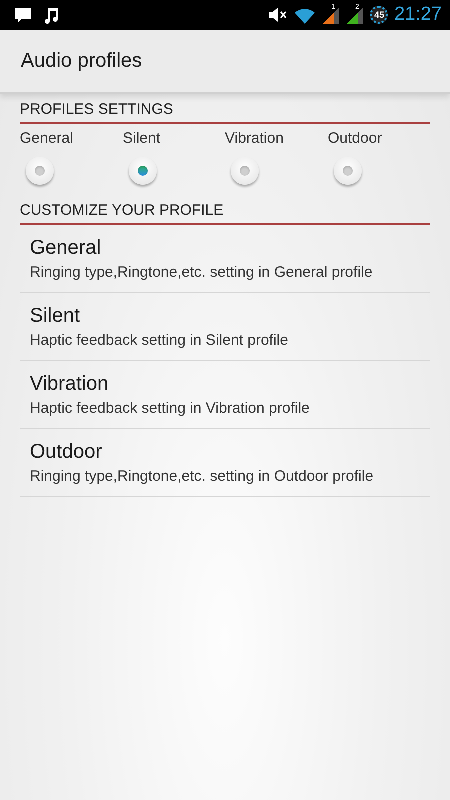  Describe the element at coordinates (202, 477) in the screenshot. I see `item-summary: Ringing type,Ringtone,etc. setting in Outdoor profile` at that location.